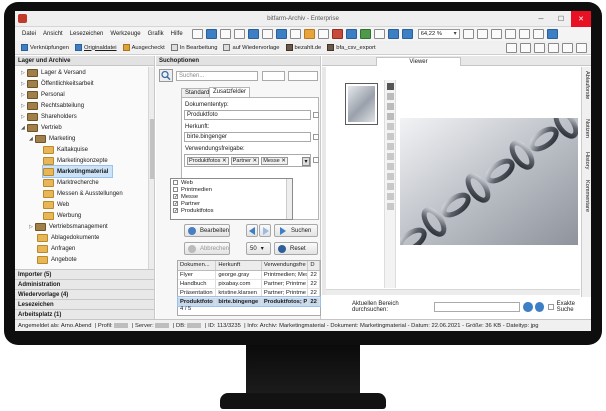 This screenshot has height=411, width=606. What do you see at coordinates (351, 34) in the screenshot?
I see `mail-icon` at bounding box center [351, 34].